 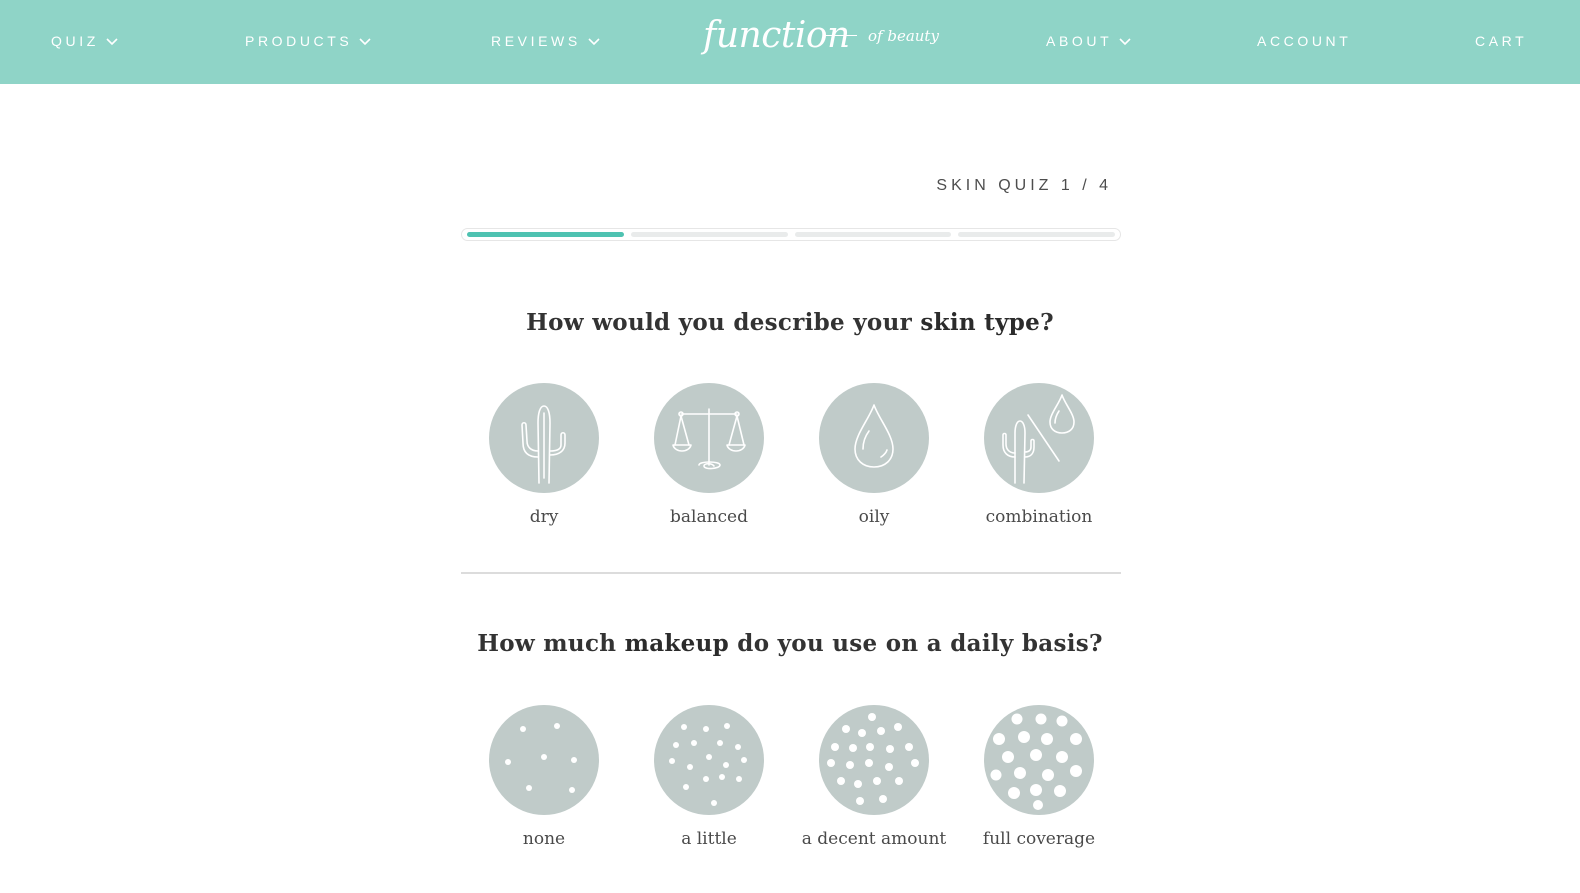 What do you see at coordinates (299, 41) in the screenshot?
I see `nav-products-label: PRODUCTS` at bounding box center [299, 41].